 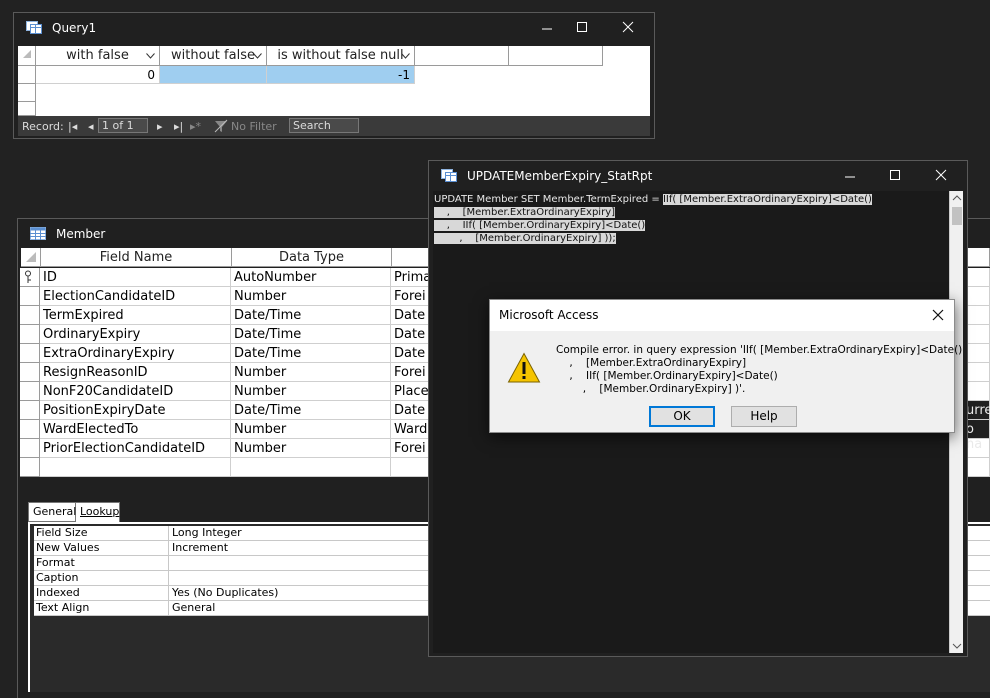 I want to click on table-row: WardElectedTo Number Ward, so click(x=225, y=429).